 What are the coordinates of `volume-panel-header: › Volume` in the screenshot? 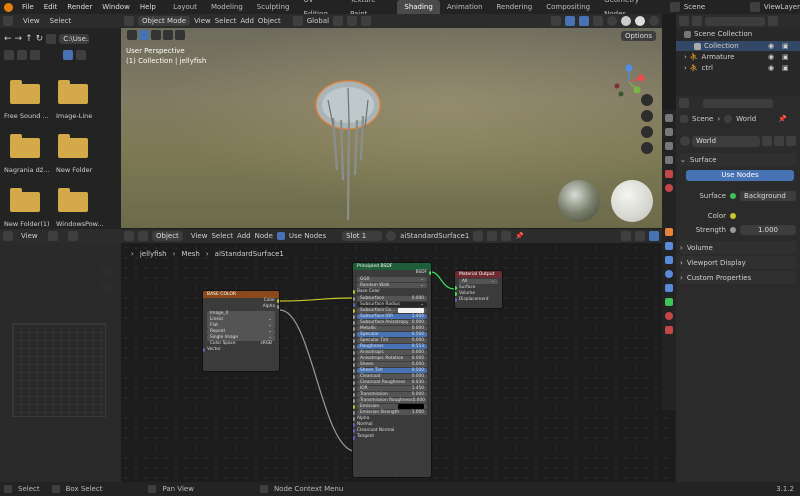 It's located at (738, 247).